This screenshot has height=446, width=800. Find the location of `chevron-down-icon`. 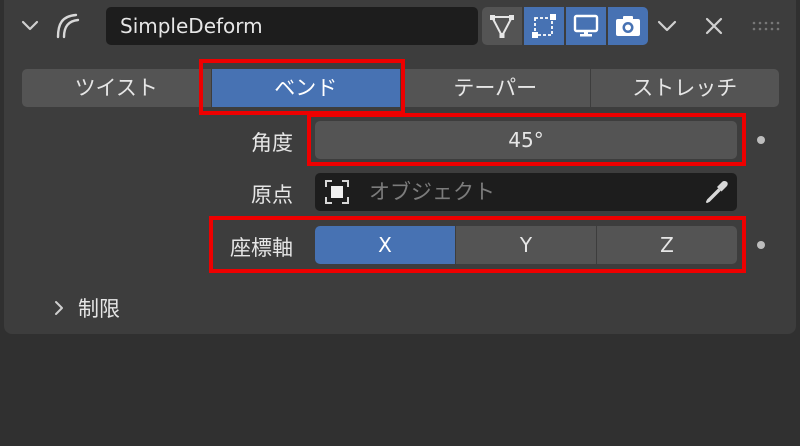

chevron-down-icon is located at coordinates (667, 26).